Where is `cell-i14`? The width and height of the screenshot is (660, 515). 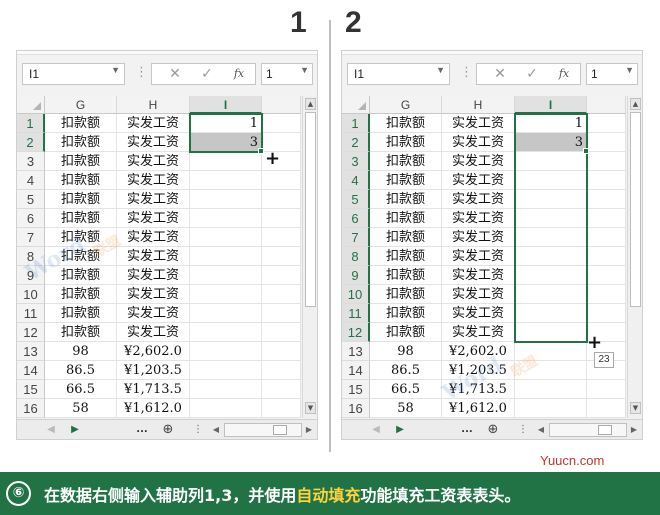
cell-i14 is located at coordinates (551, 370).